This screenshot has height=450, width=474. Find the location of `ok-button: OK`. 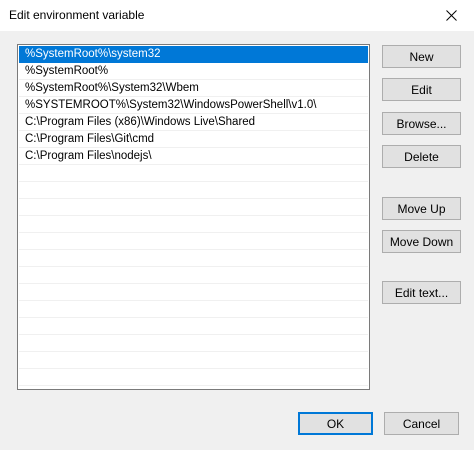

ok-button: OK is located at coordinates (335, 423).